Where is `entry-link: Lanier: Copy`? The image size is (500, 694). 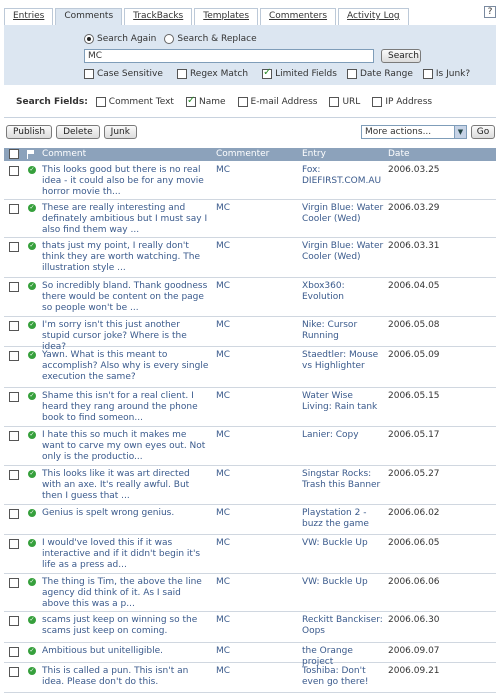
entry-link: Lanier: Copy is located at coordinates (343, 435).